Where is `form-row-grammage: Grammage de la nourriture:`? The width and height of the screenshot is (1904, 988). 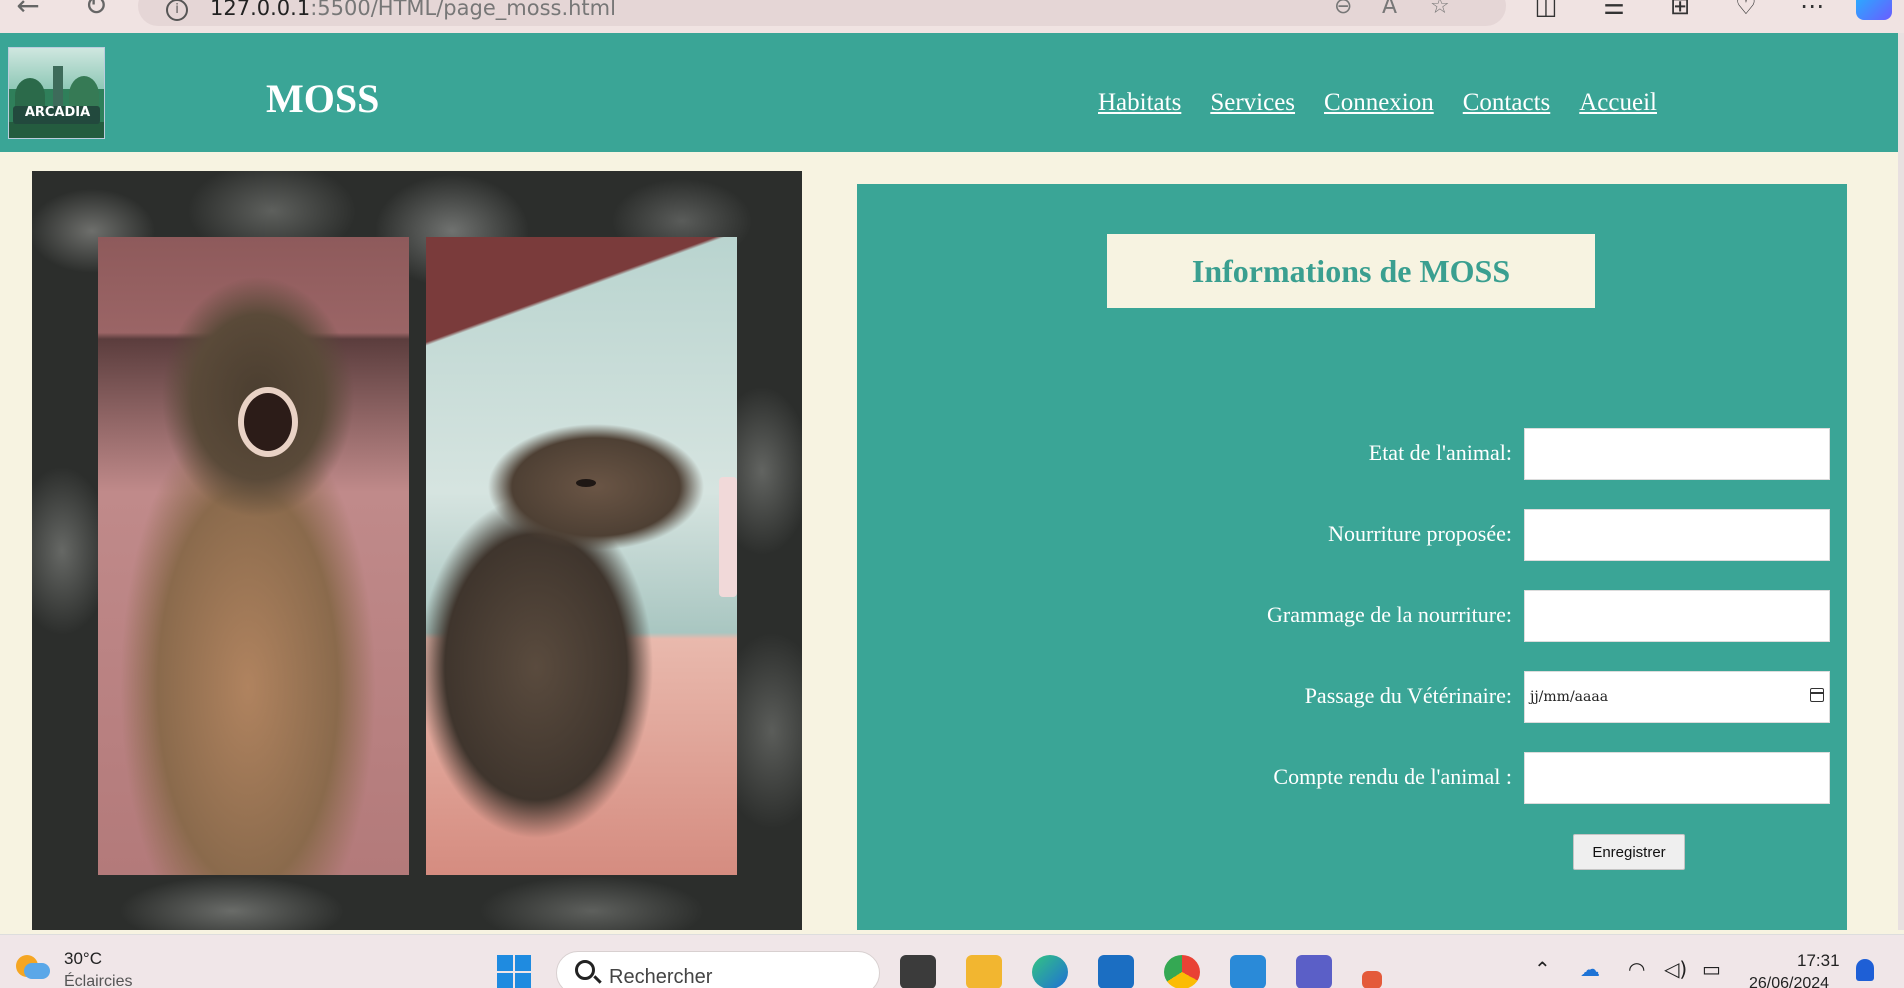 form-row-grammage: Grammage de la nourriture: is located at coordinates (1347, 616).